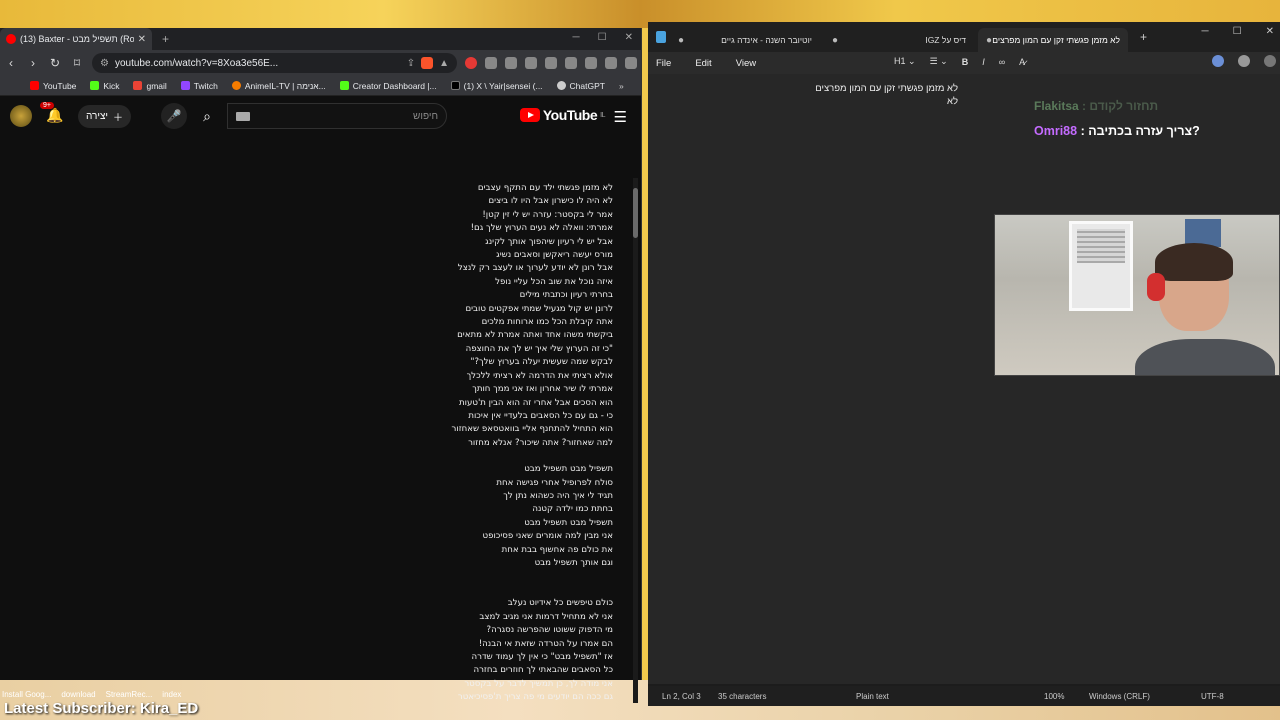  Describe the element at coordinates (620, 117) in the screenshot. I see `hamburger-menu-icon: ☰` at that location.